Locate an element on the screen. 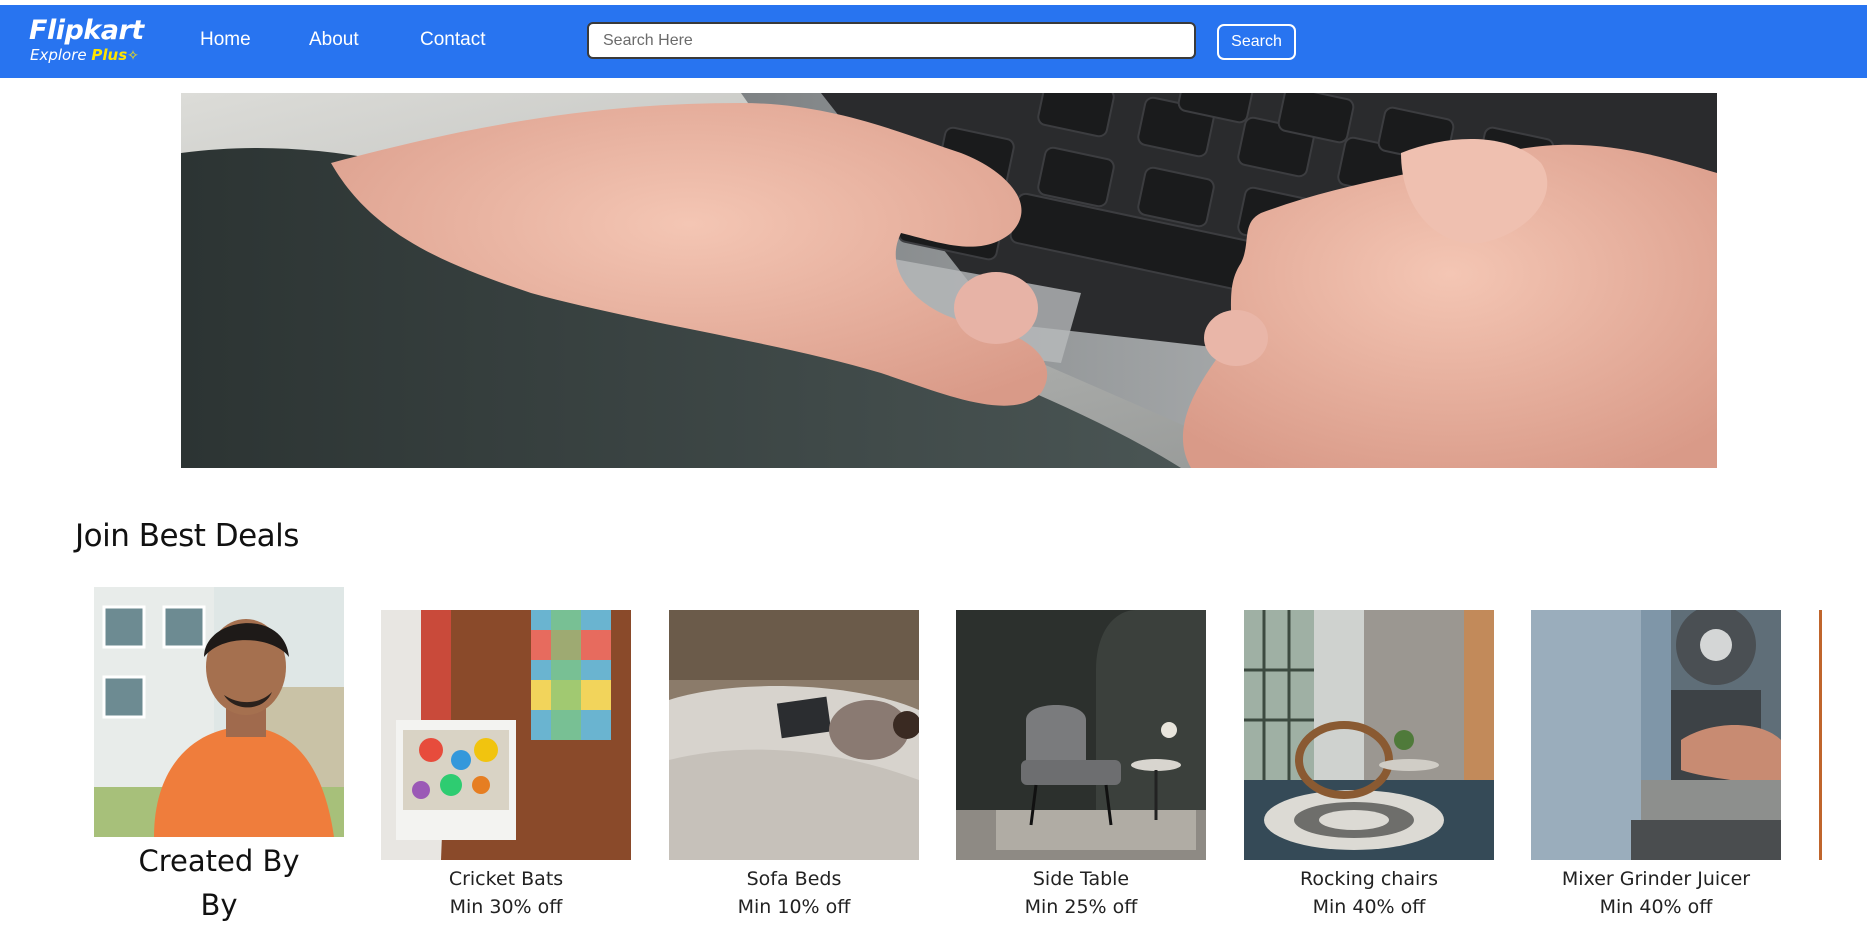  product-card-side-table: Side Table Min 25% off is located at coordinates (1081, 764).